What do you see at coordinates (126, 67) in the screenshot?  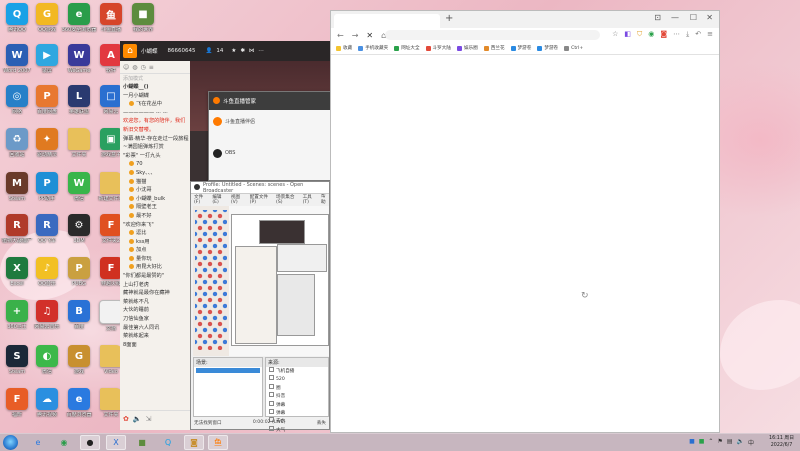 I see `user-icon: ☺` at bounding box center [126, 67].